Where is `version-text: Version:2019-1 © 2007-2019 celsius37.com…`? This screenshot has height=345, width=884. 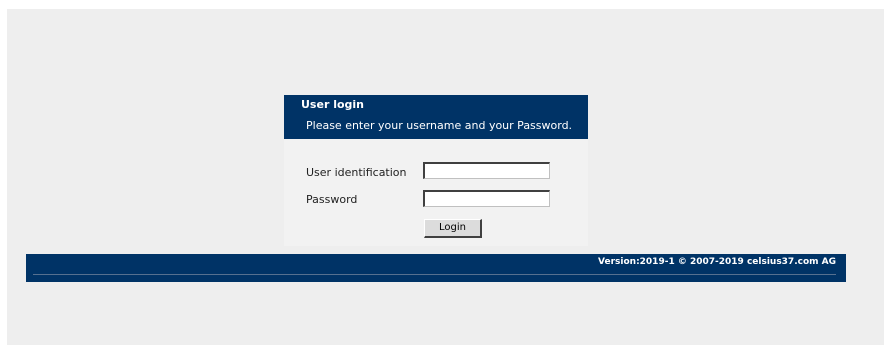
version-text: Version:2019-1 © 2007-2019 celsius37.com… is located at coordinates (717, 262).